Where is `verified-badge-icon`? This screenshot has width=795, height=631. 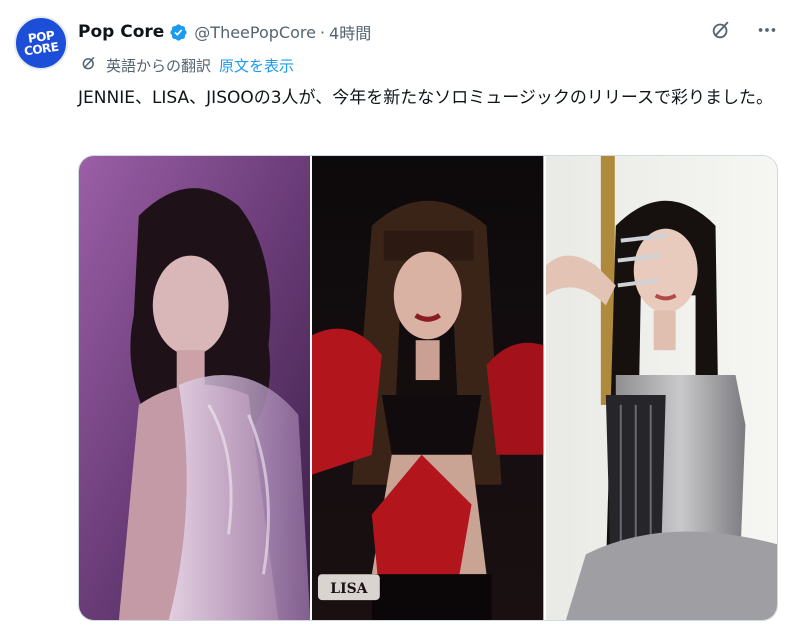 verified-badge-icon is located at coordinates (178, 32).